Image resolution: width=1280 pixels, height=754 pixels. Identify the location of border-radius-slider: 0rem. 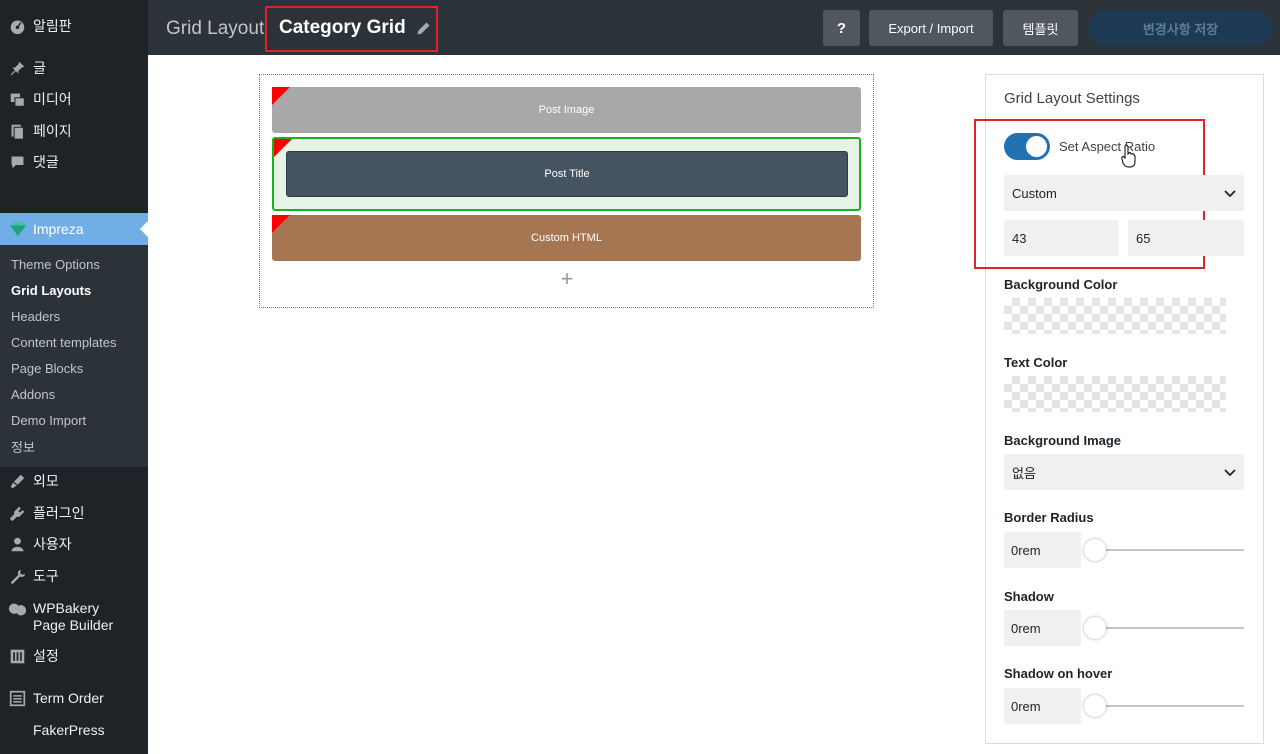
(1124, 550).